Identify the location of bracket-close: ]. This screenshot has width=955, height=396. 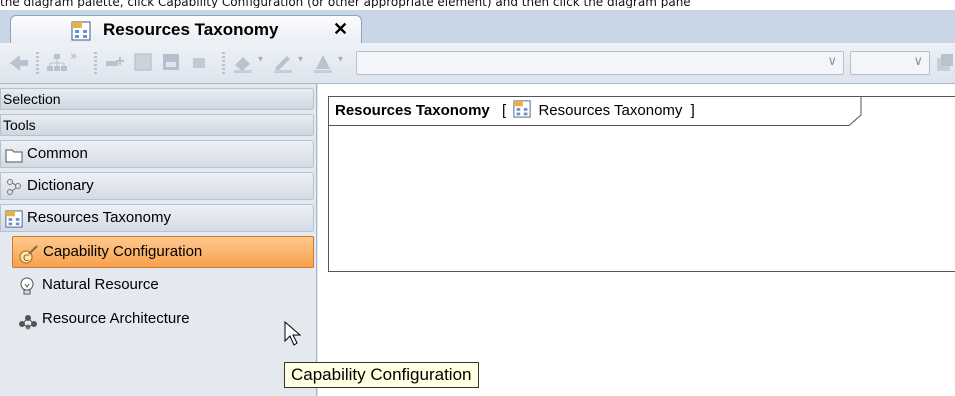
(692, 110).